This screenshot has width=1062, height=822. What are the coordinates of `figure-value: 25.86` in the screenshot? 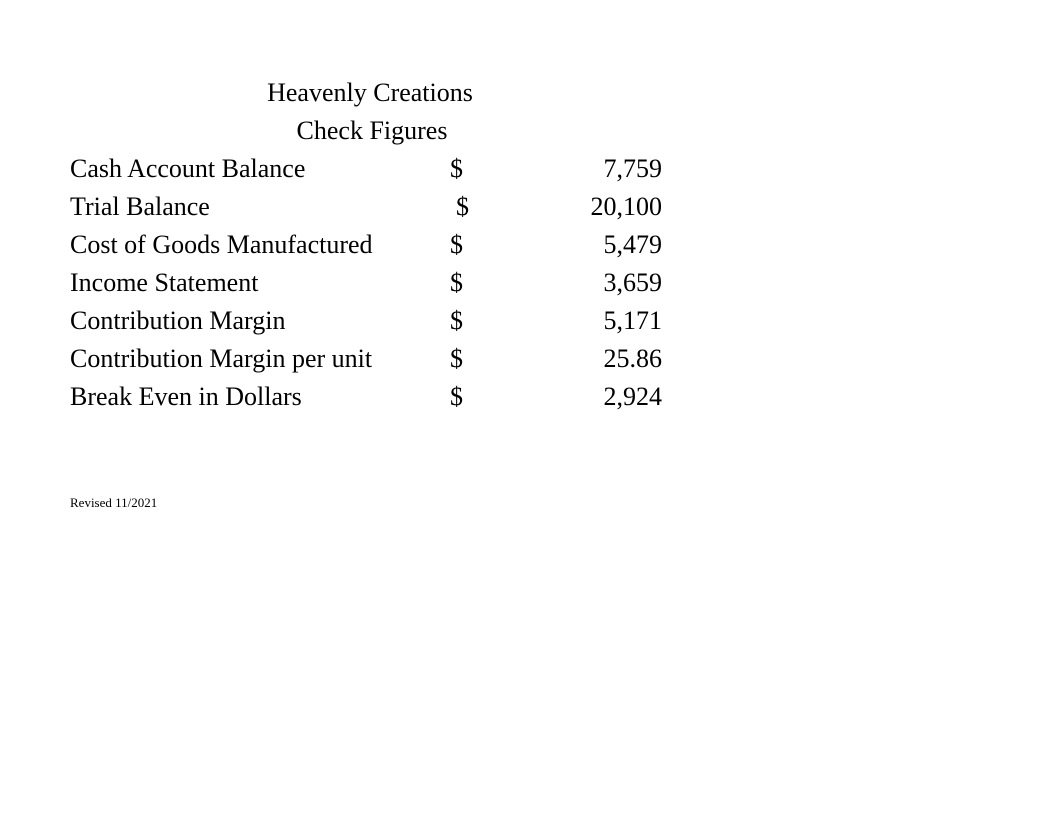 It's located at (633, 358).